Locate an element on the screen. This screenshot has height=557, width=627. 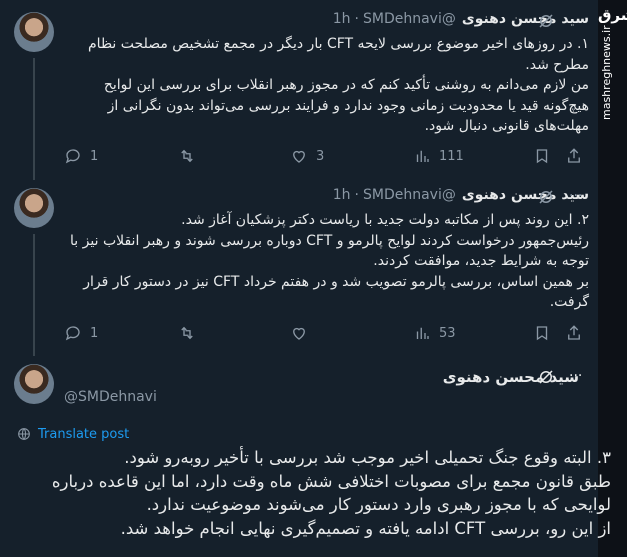
translate-label: Translate post is located at coordinates (84, 434).